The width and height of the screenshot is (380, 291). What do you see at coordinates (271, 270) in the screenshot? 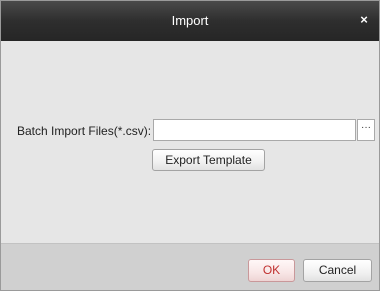
I see `ok-button: OK` at bounding box center [271, 270].